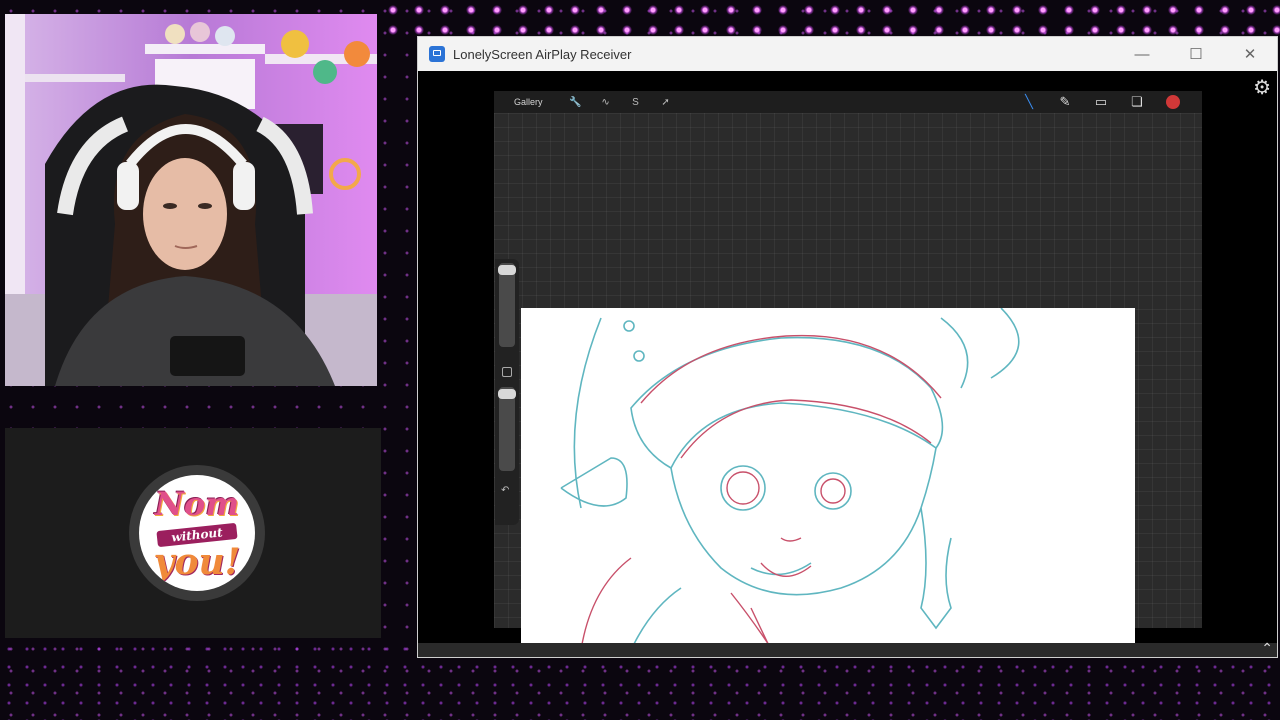 This screenshot has width=1280, height=720. I want to click on wrench-icon: 🔧, so click(576, 102).